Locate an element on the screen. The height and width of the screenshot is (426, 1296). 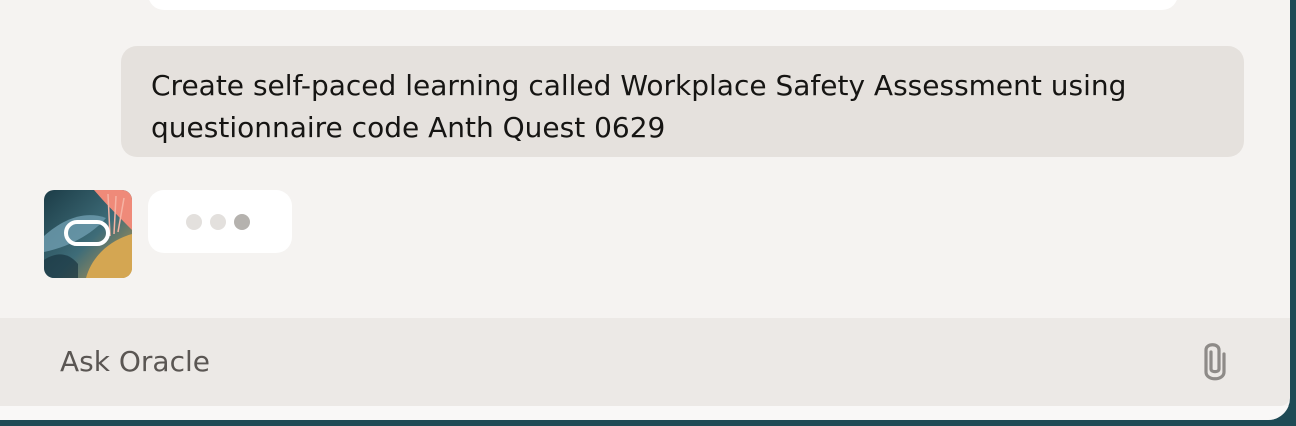
previous-message-bubble is located at coordinates (663, 5).